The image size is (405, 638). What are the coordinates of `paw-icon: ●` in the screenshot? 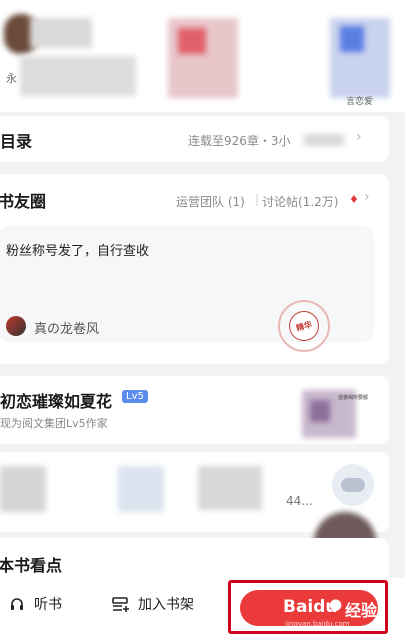 It's located at (336, 604).